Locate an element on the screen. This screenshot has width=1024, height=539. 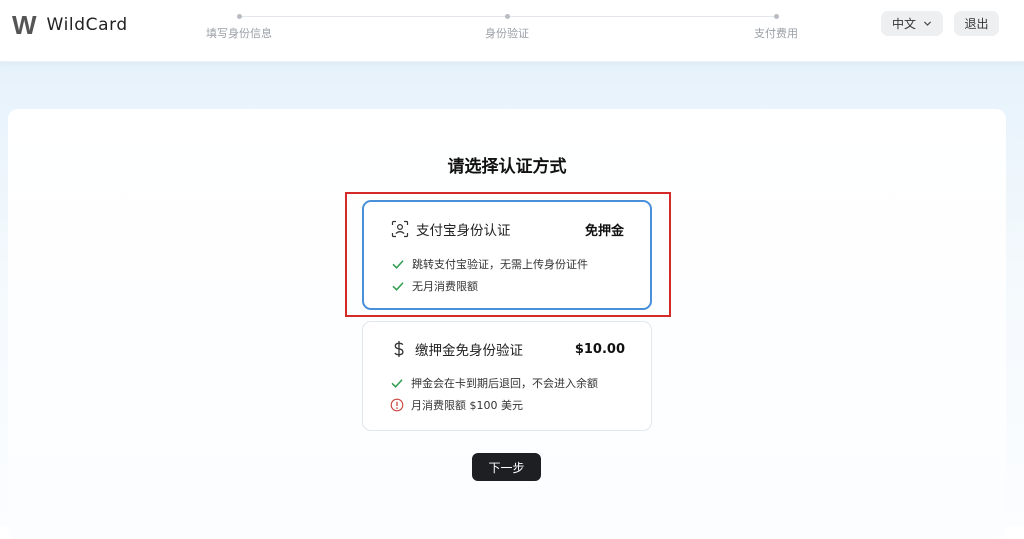
option-header: 支付宝身份认证 免押金 is located at coordinates (507, 229).